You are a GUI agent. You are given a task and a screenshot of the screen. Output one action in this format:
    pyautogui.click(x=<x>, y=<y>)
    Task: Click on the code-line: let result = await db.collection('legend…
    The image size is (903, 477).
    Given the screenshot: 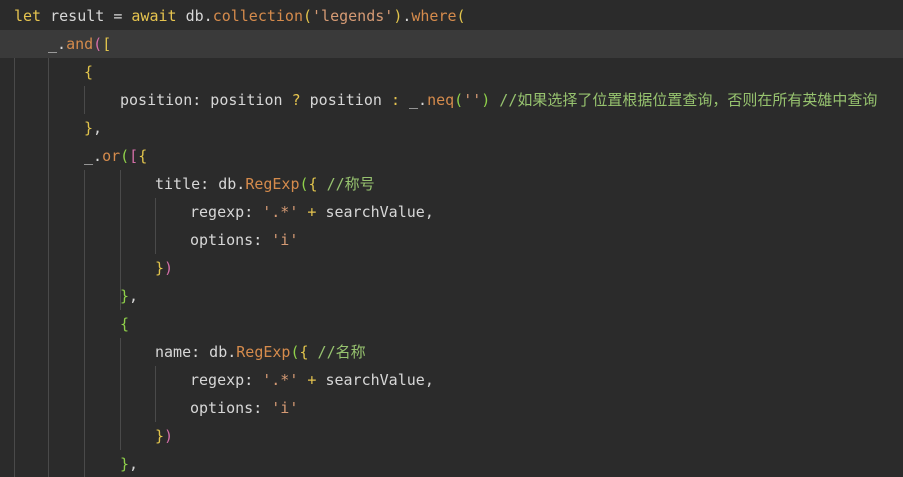 What is the action you would take?
    pyautogui.click(x=451, y=16)
    